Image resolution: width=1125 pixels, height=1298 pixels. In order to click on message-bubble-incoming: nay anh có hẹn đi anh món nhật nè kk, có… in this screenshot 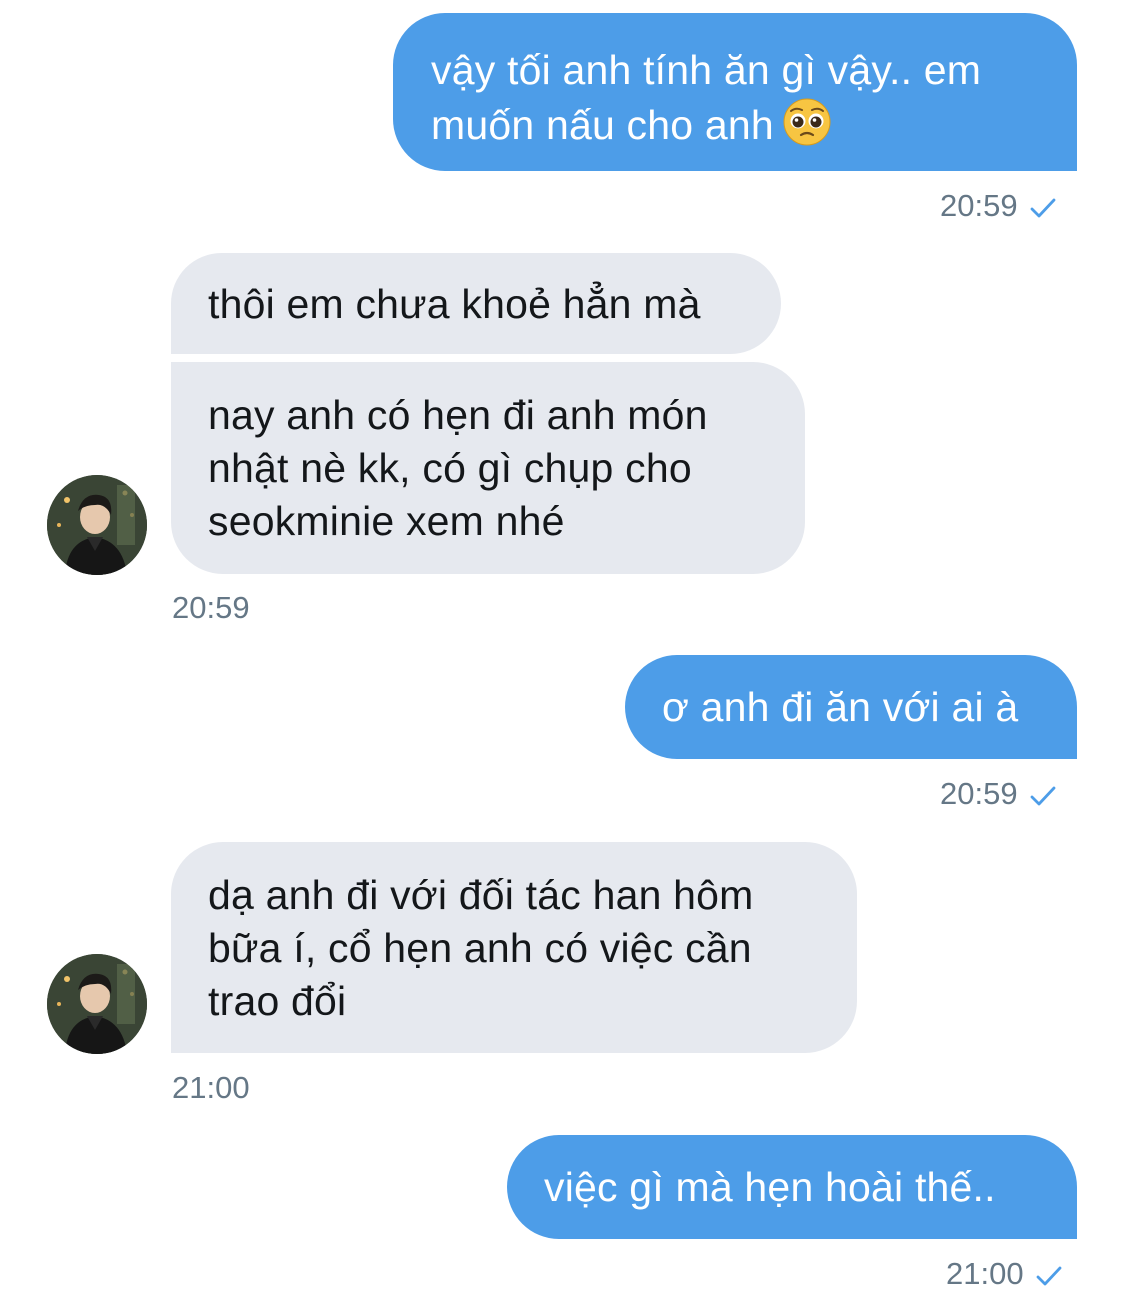, I will do `click(488, 468)`.